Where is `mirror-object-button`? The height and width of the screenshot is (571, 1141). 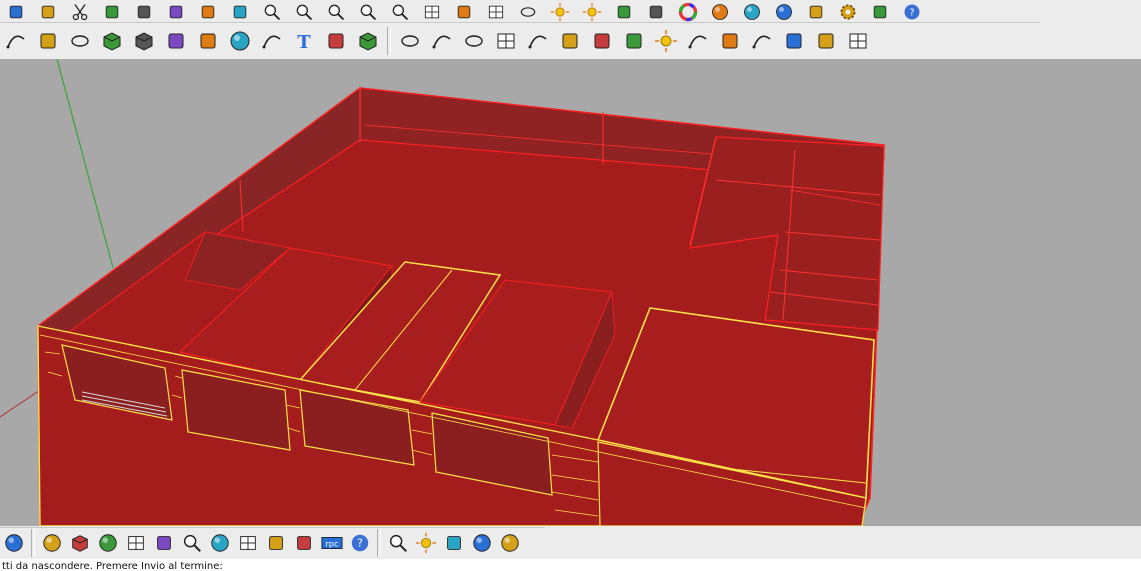 mirror-object-button is located at coordinates (826, 41).